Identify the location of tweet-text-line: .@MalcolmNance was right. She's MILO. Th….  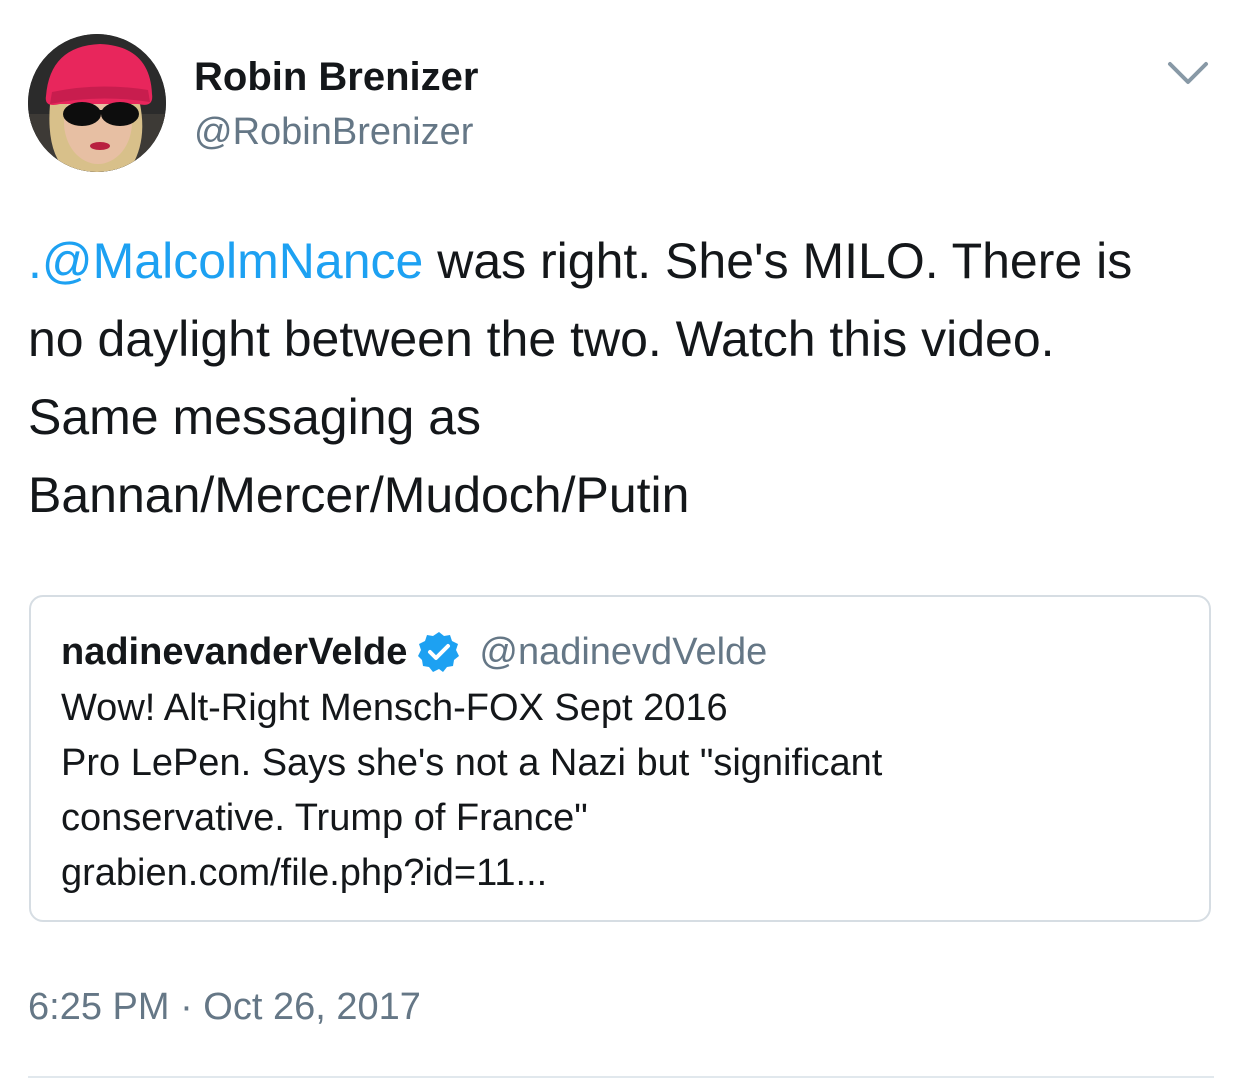
(623, 261).